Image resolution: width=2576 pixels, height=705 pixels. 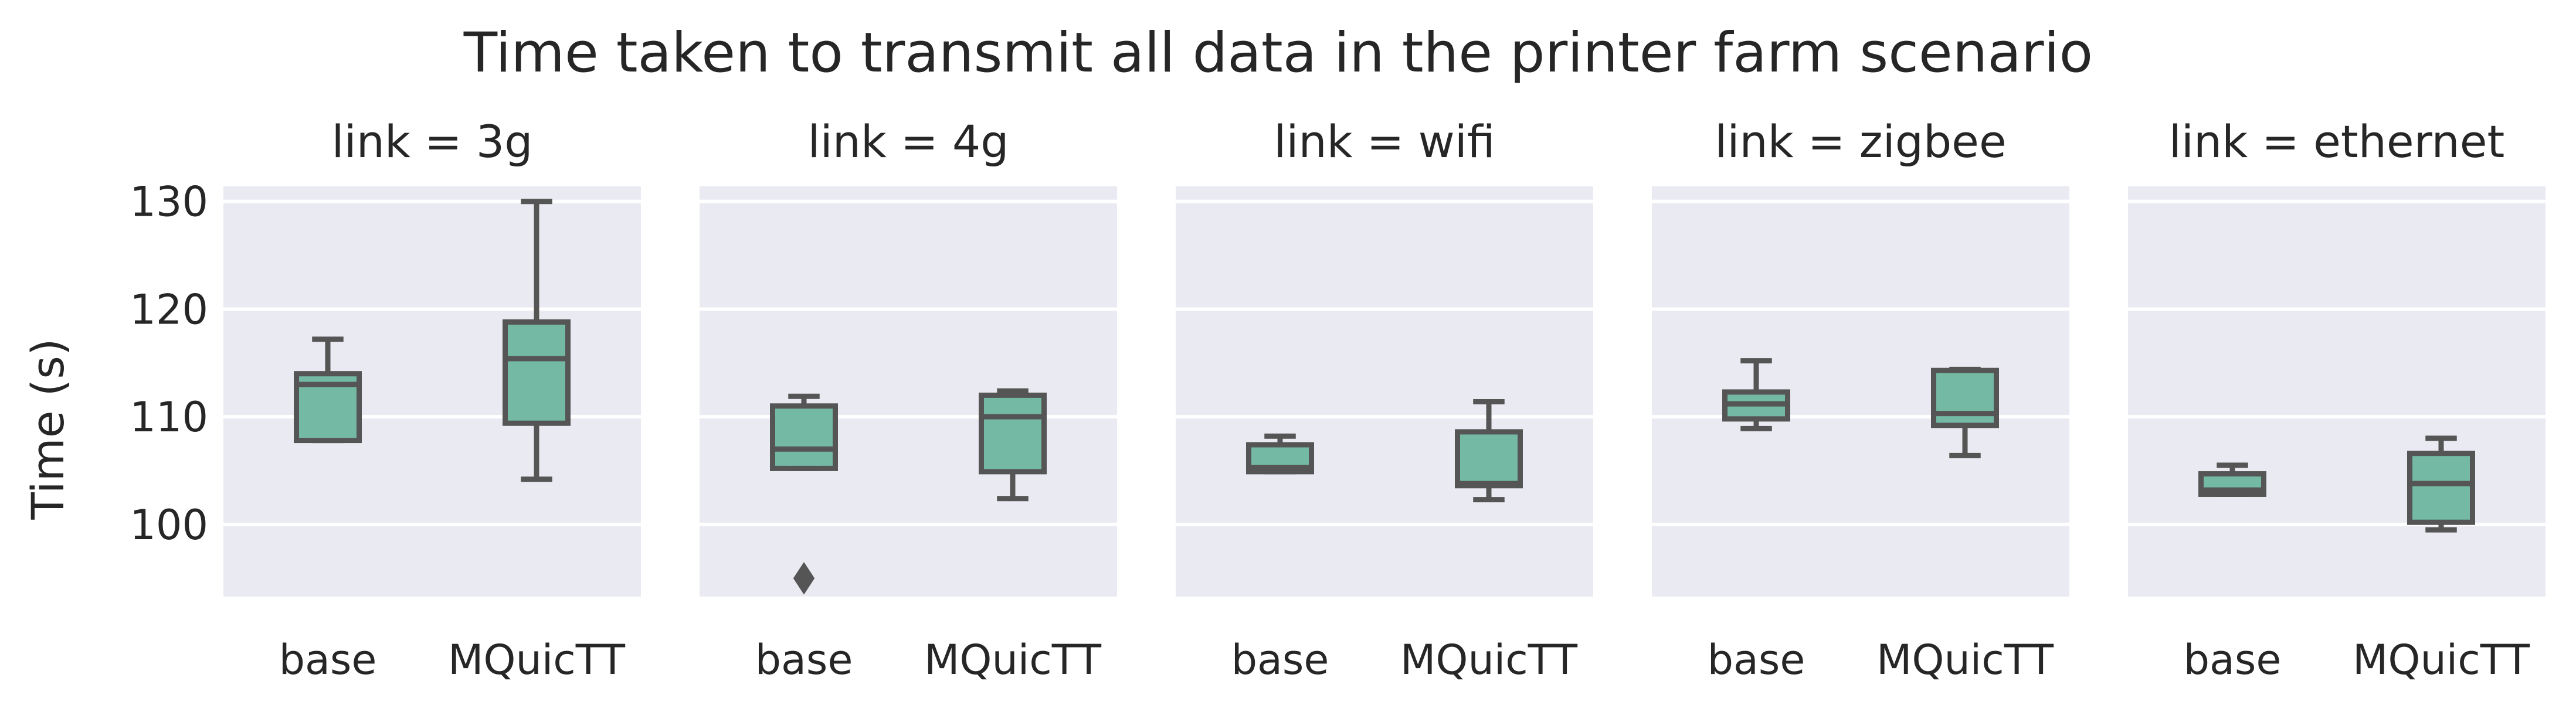 What do you see at coordinates (1860, 141) in the screenshot?
I see `panel-title: link = zigbee` at bounding box center [1860, 141].